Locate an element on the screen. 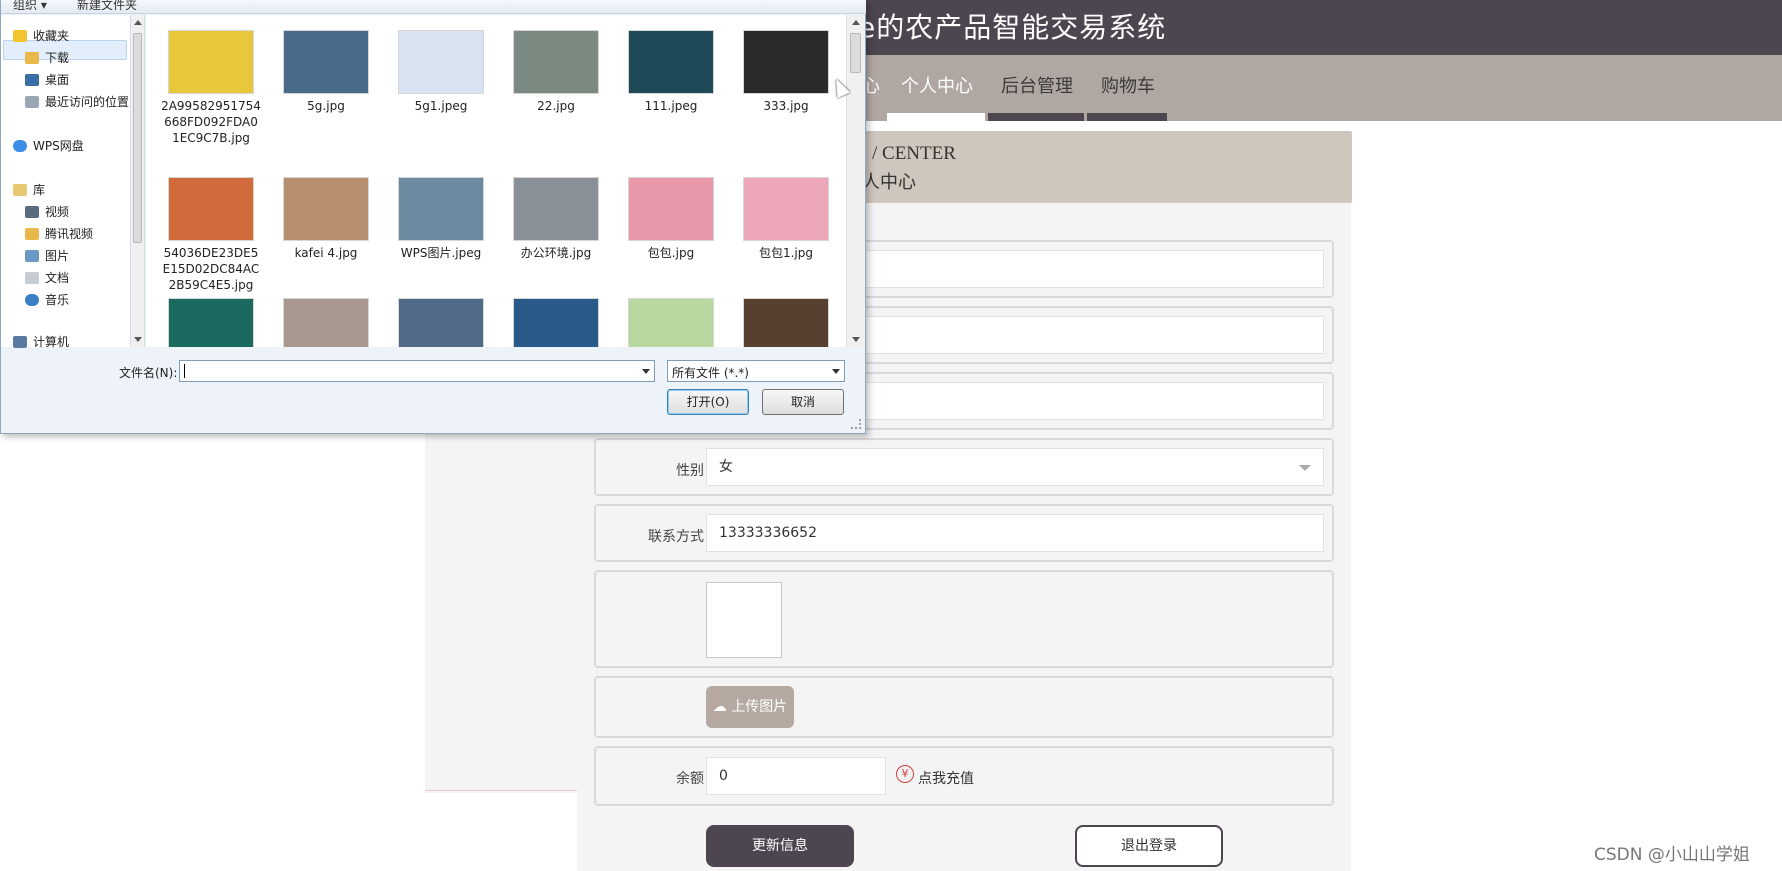 The height and width of the screenshot is (871, 1782). file-item: 5g1.jpeg is located at coordinates (441, 72).